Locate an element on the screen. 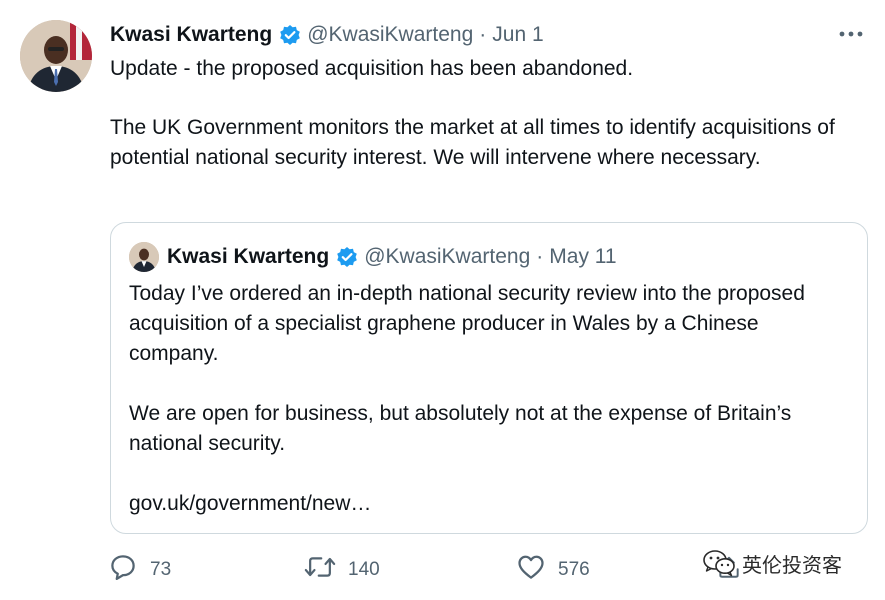 This screenshot has width=885, height=600. avatar is located at coordinates (56, 56).